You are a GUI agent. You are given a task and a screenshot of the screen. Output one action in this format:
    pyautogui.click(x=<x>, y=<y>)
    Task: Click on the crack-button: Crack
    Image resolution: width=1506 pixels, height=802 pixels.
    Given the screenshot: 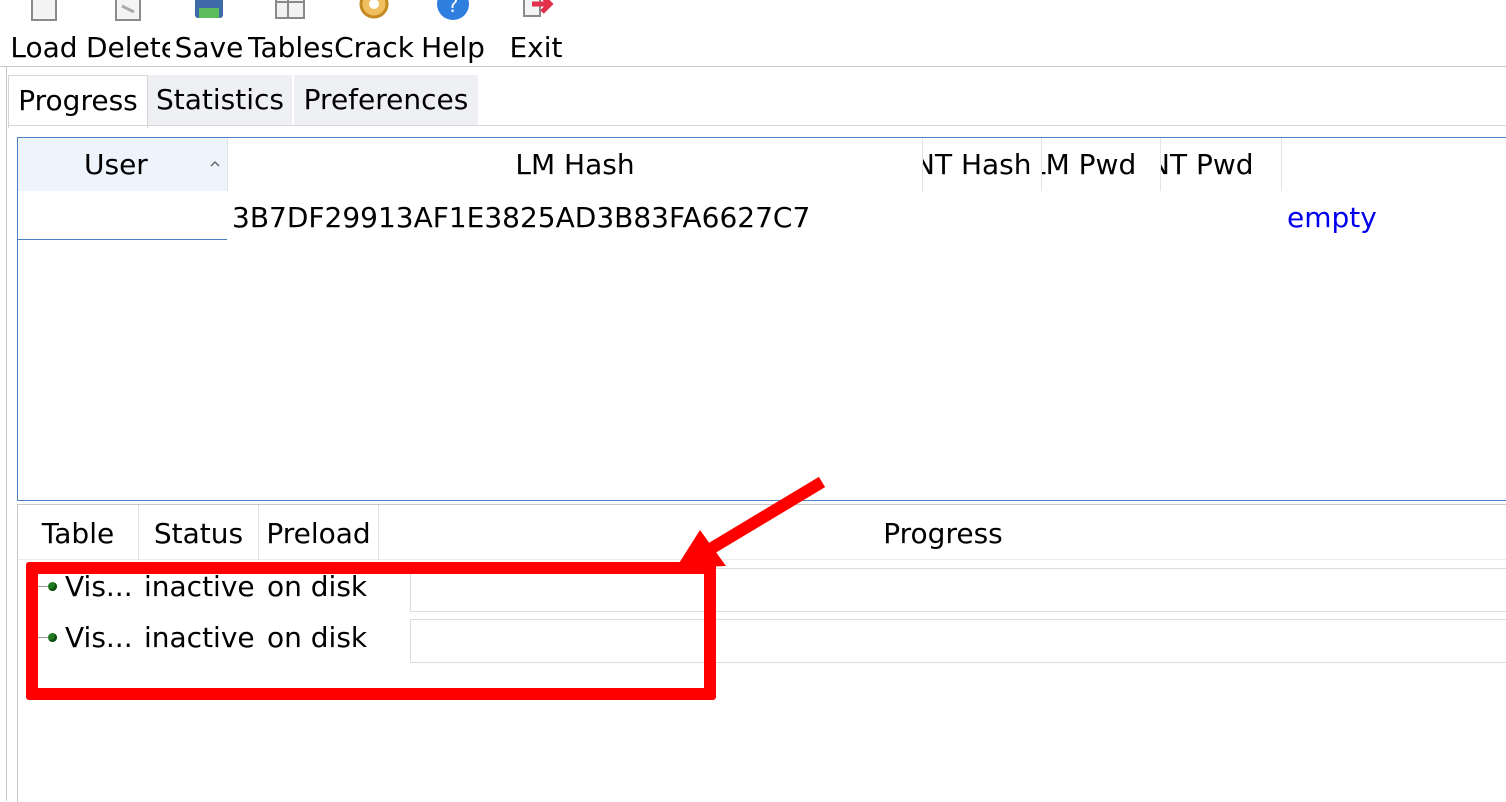 What is the action you would take?
    pyautogui.click(x=374, y=33)
    